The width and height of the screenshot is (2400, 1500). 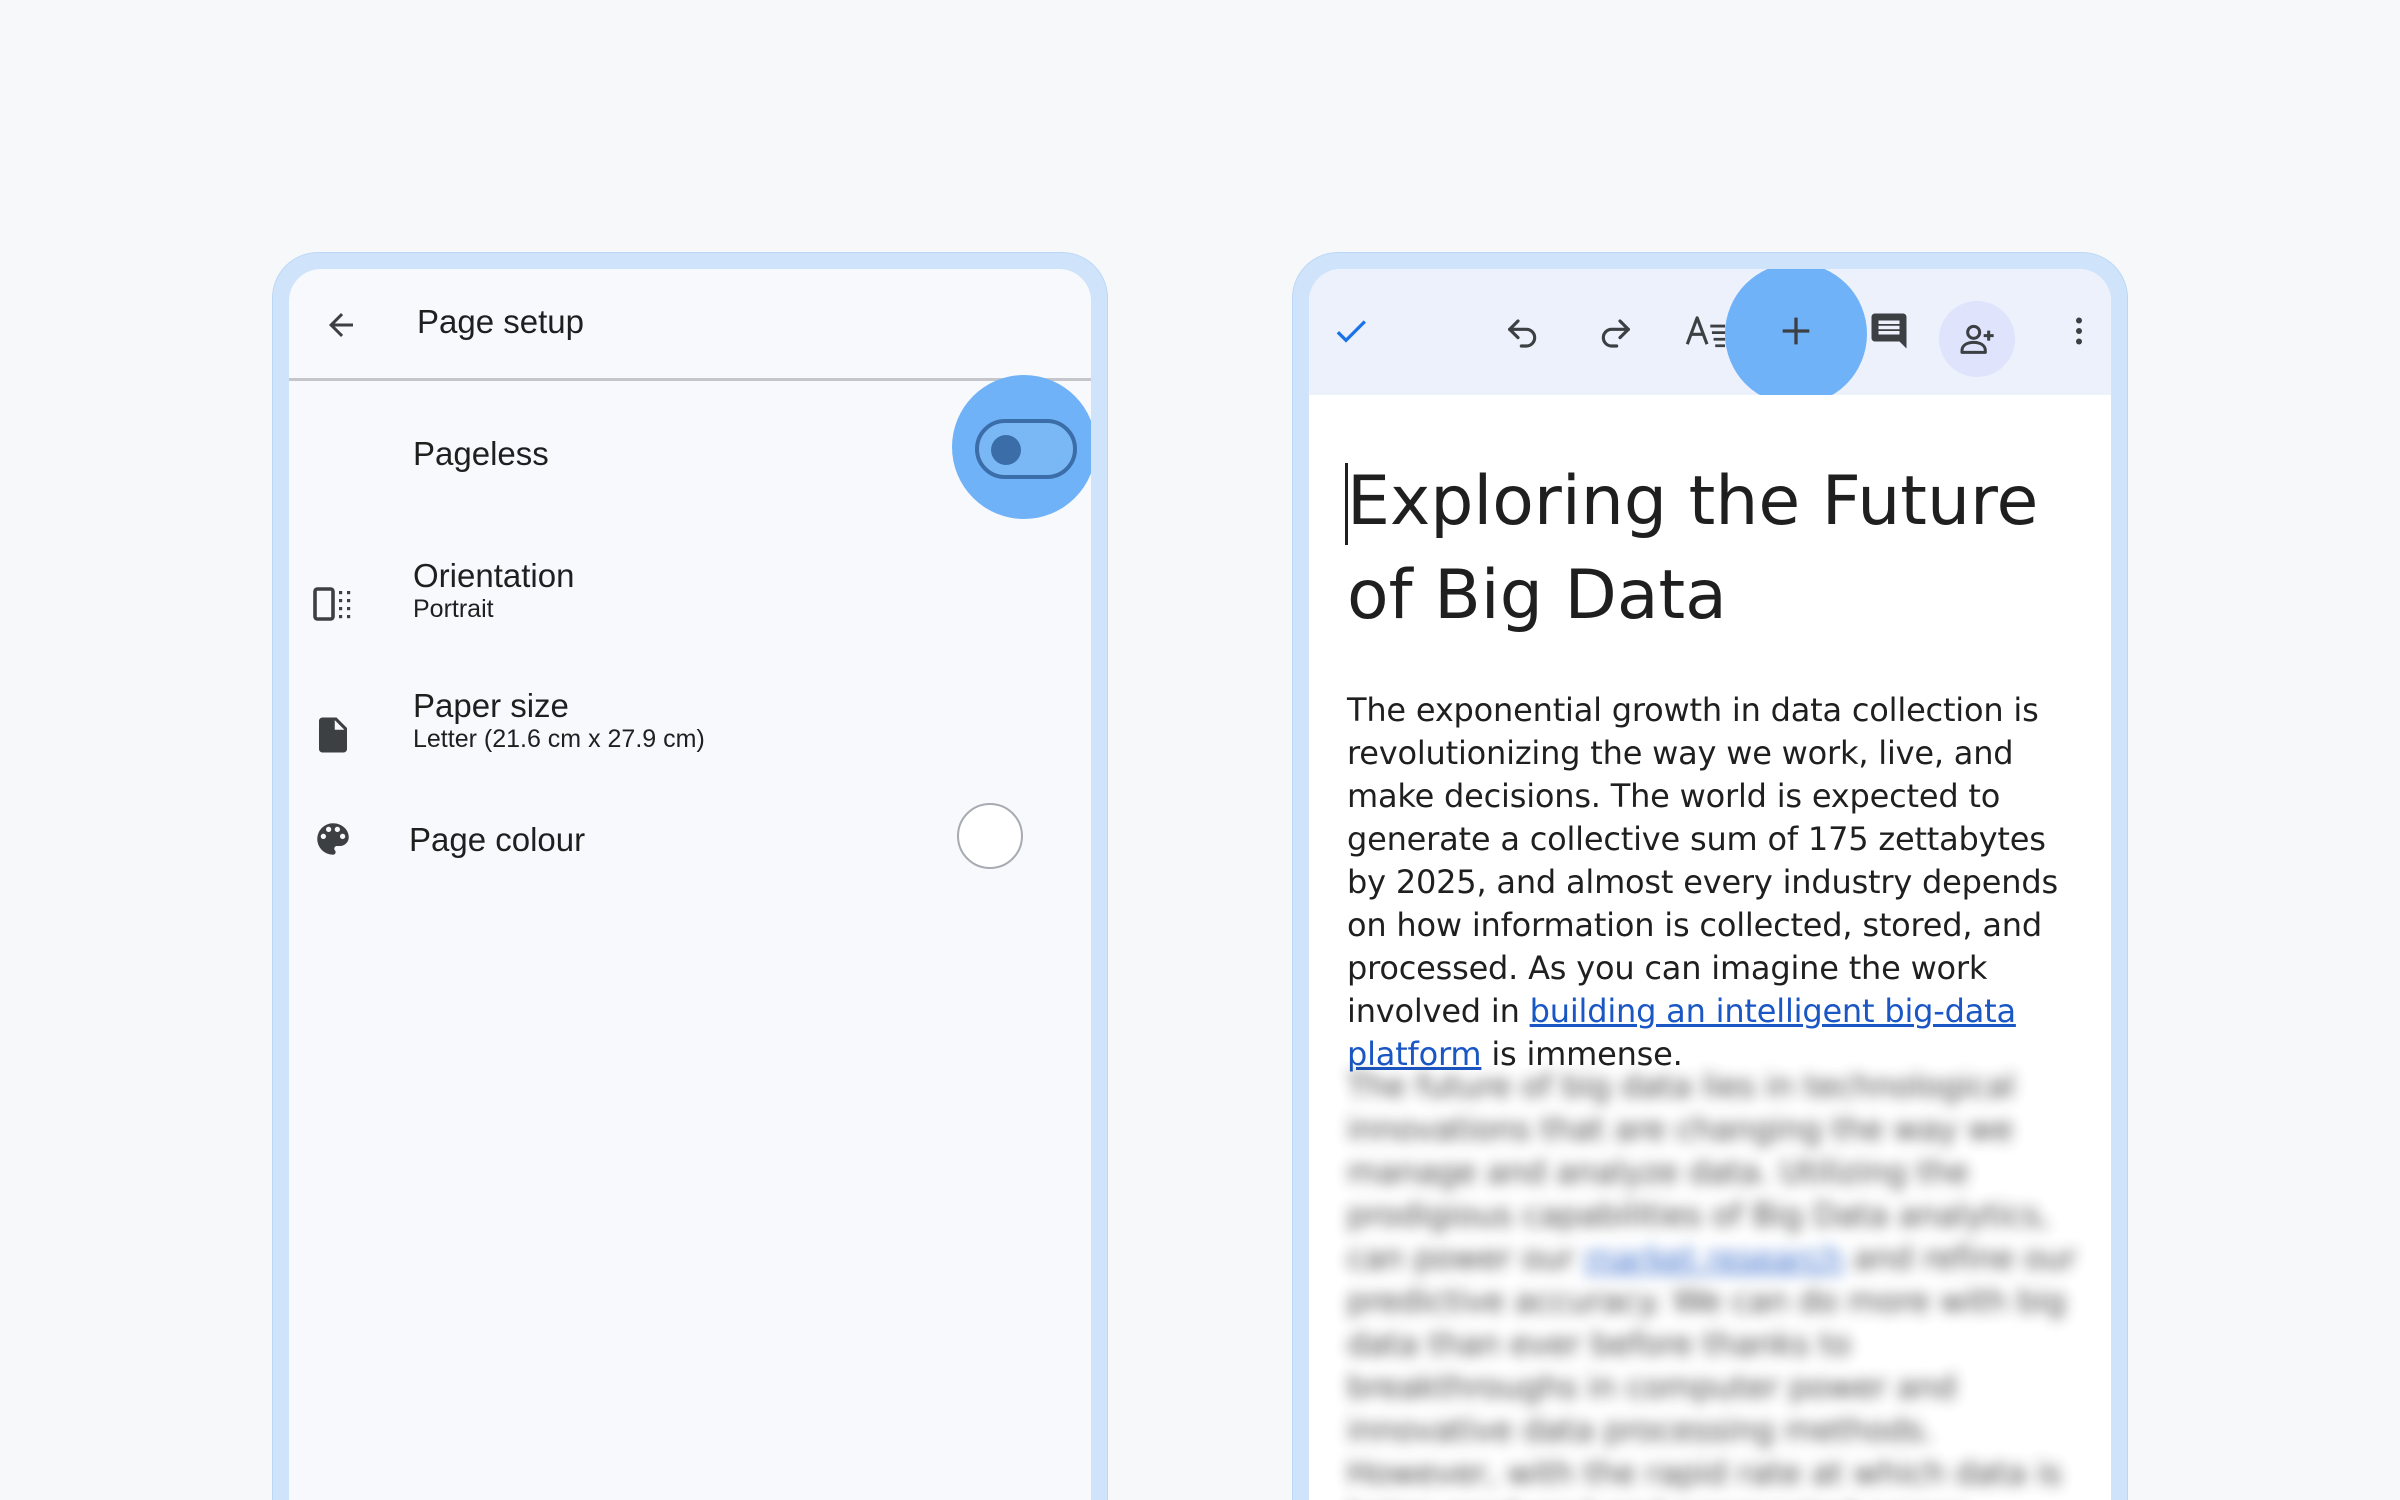 What do you see at coordinates (690, 325) in the screenshot?
I see `page-setup-header: Page setup` at bounding box center [690, 325].